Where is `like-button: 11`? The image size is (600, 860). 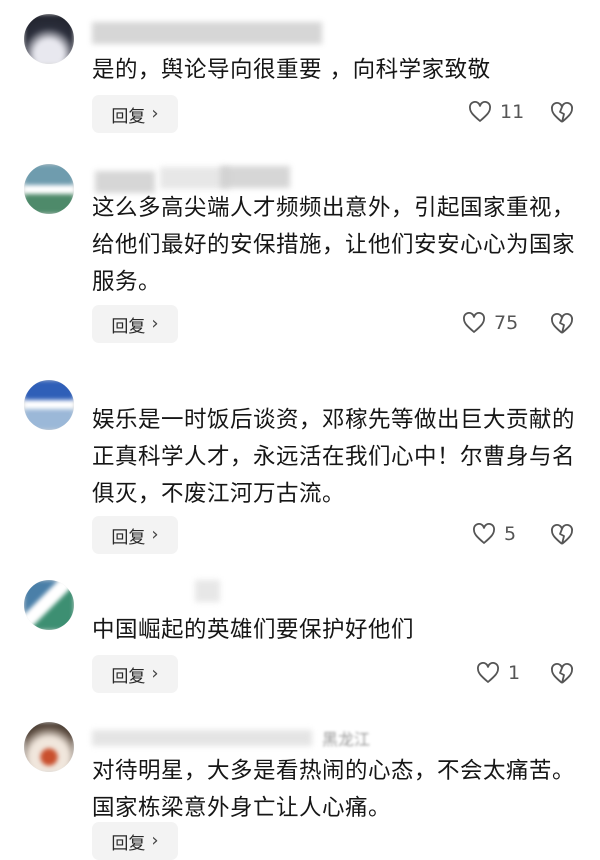
like-button: 11 is located at coordinates (496, 112).